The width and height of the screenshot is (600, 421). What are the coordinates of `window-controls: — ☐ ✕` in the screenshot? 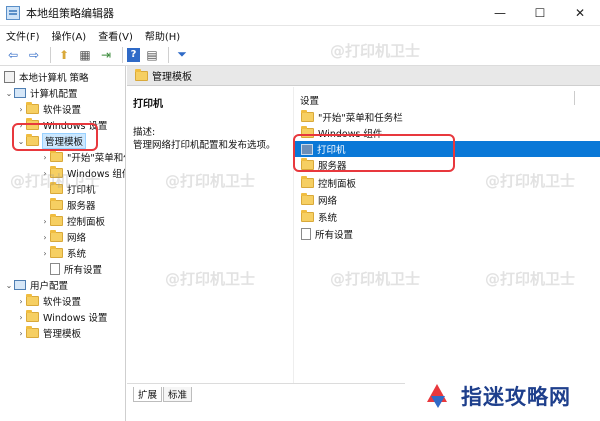 It's located at (540, 13).